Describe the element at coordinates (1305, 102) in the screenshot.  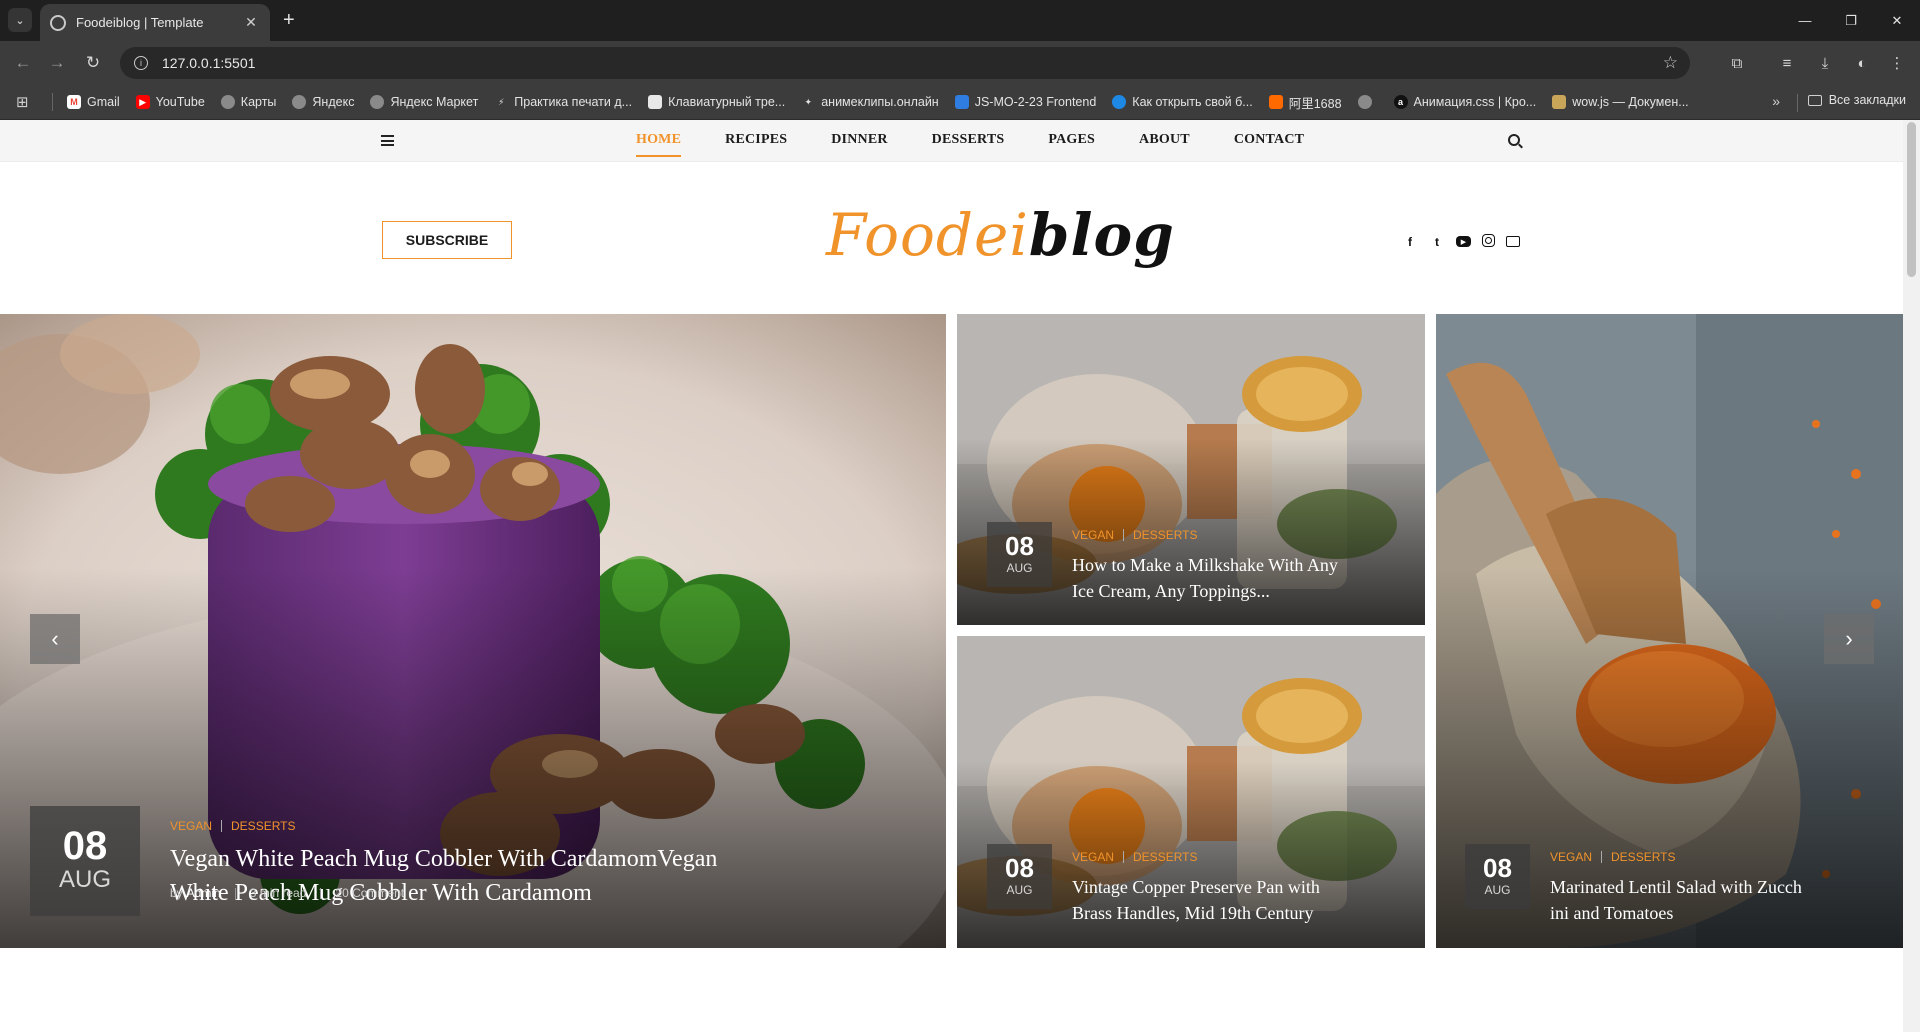
I see `bookmark-item: 阿里1688` at that location.